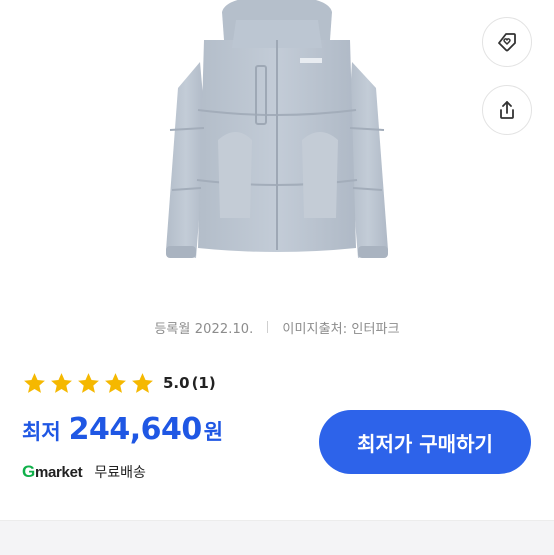  I want to click on free-shipping: 무료배송, so click(120, 473).